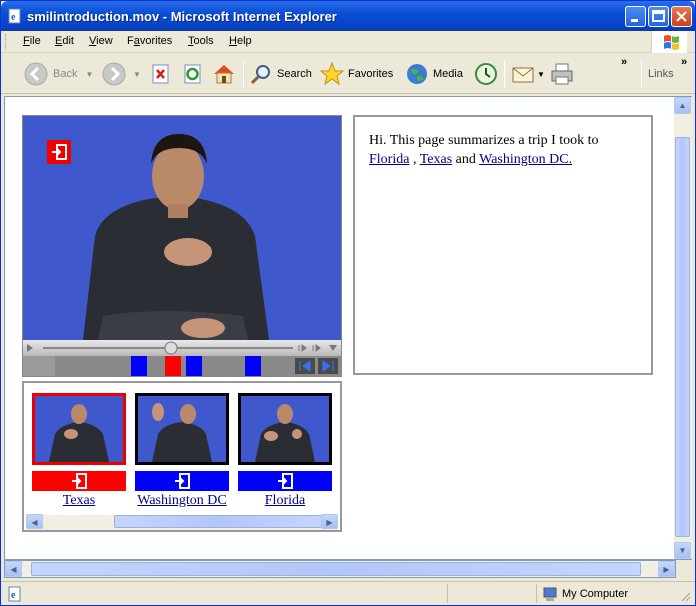  Describe the element at coordinates (348, 593) in the screenshot. I see `status-bar: e My Computer` at that location.